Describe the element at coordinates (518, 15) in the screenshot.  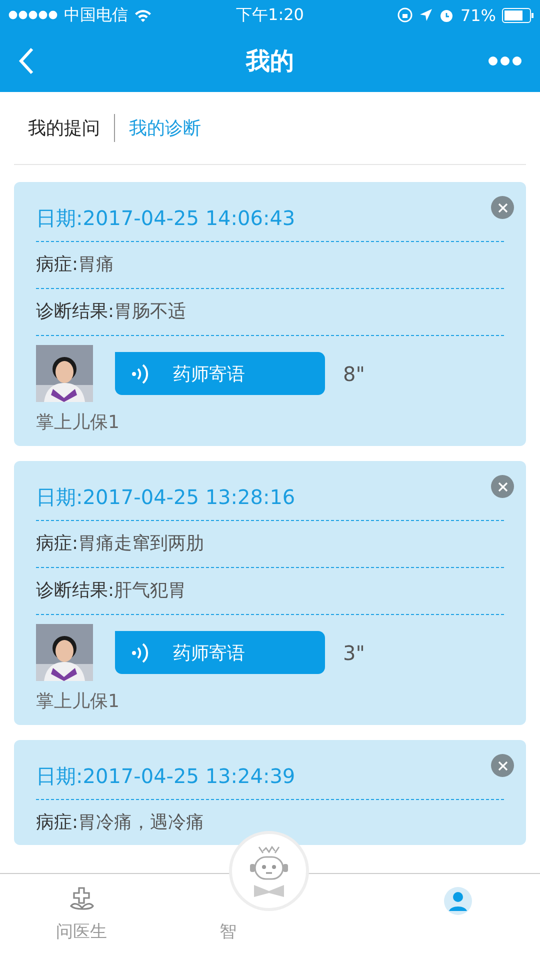
I see `battery-icon` at that location.